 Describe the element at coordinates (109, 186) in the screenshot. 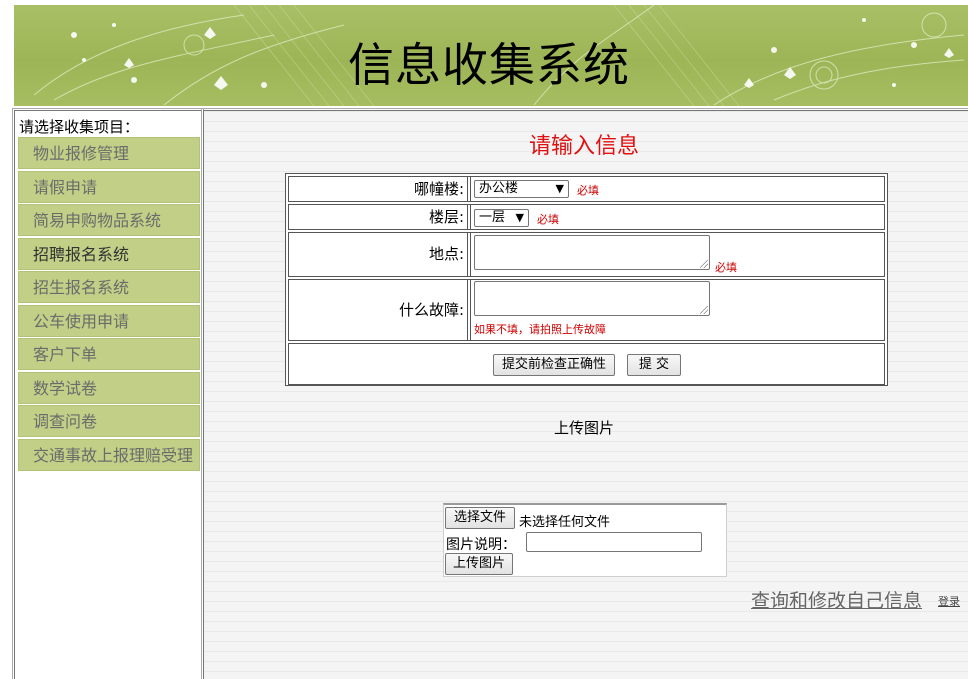

I see `sidebar-item-leave-request: 请假申请` at that location.